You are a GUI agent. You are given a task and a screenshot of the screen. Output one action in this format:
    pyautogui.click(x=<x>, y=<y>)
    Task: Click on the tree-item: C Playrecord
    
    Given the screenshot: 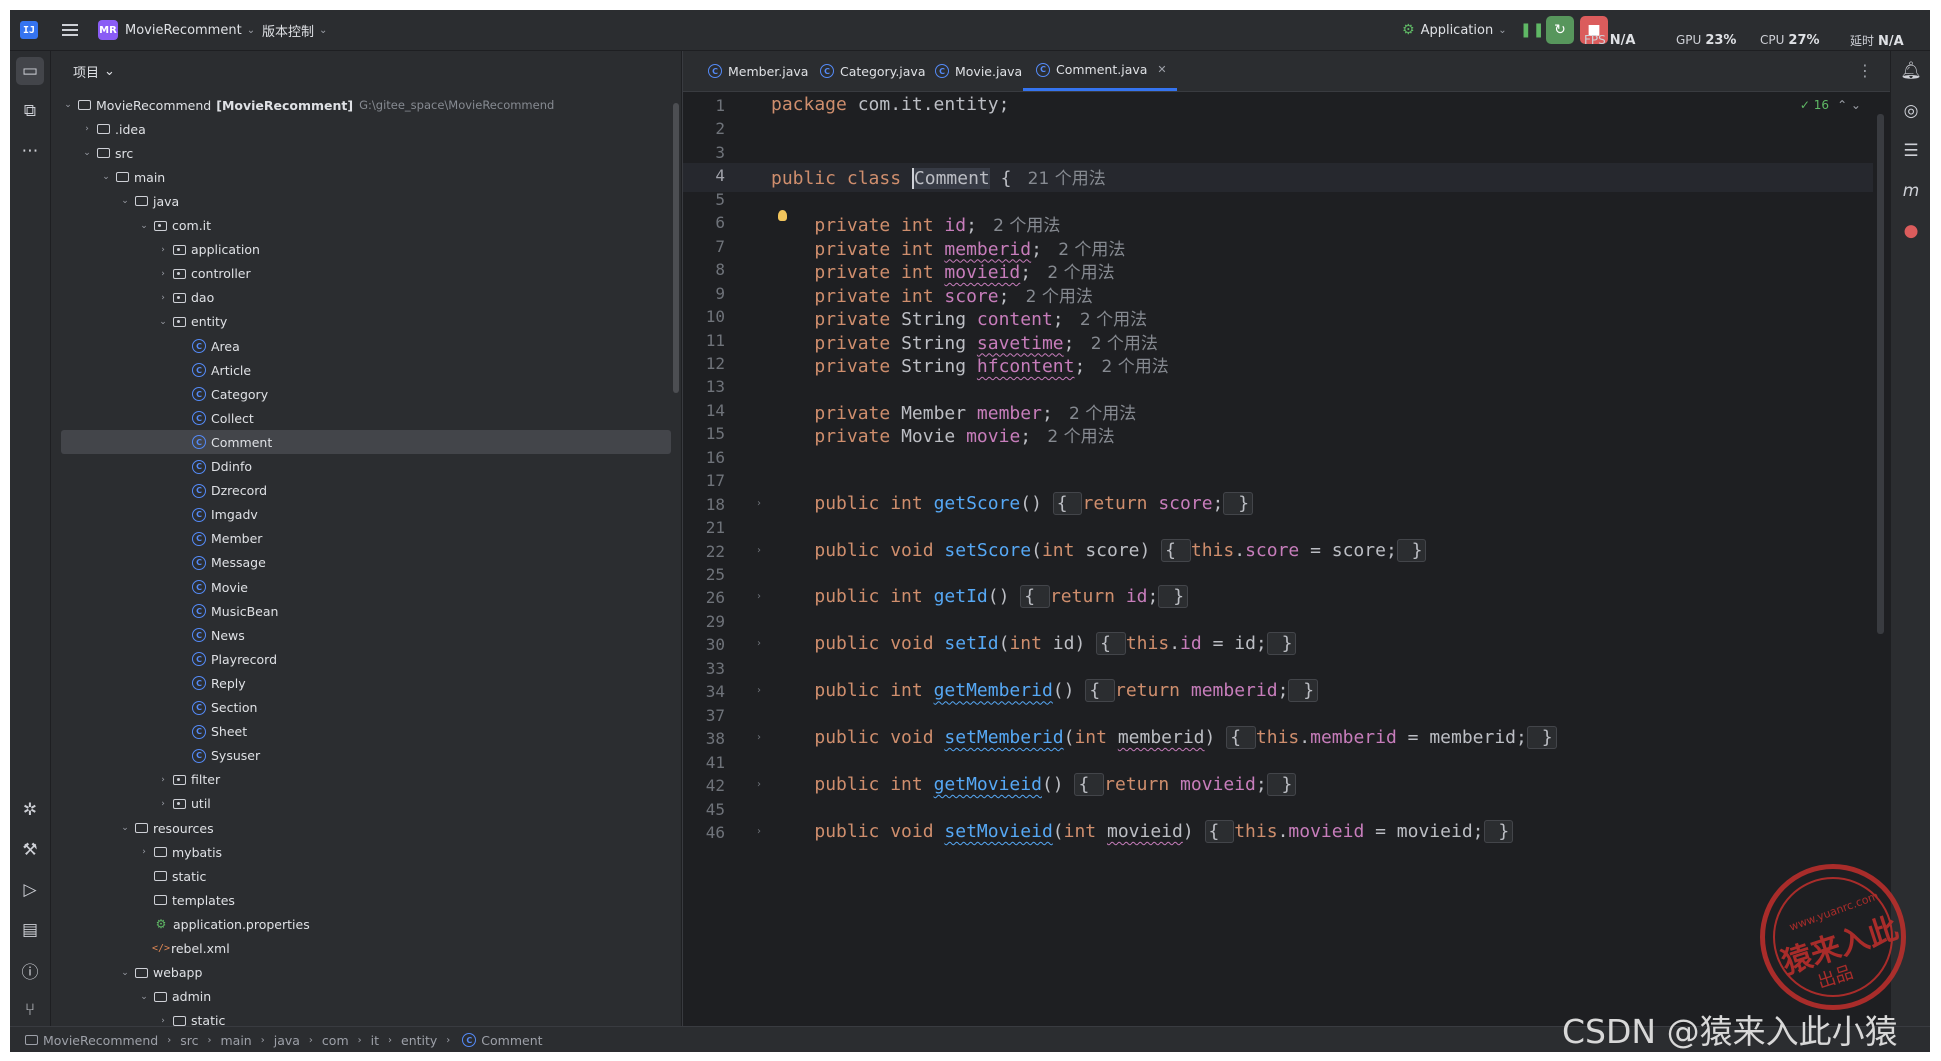 What is the action you would take?
    pyautogui.click(x=366, y=659)
    